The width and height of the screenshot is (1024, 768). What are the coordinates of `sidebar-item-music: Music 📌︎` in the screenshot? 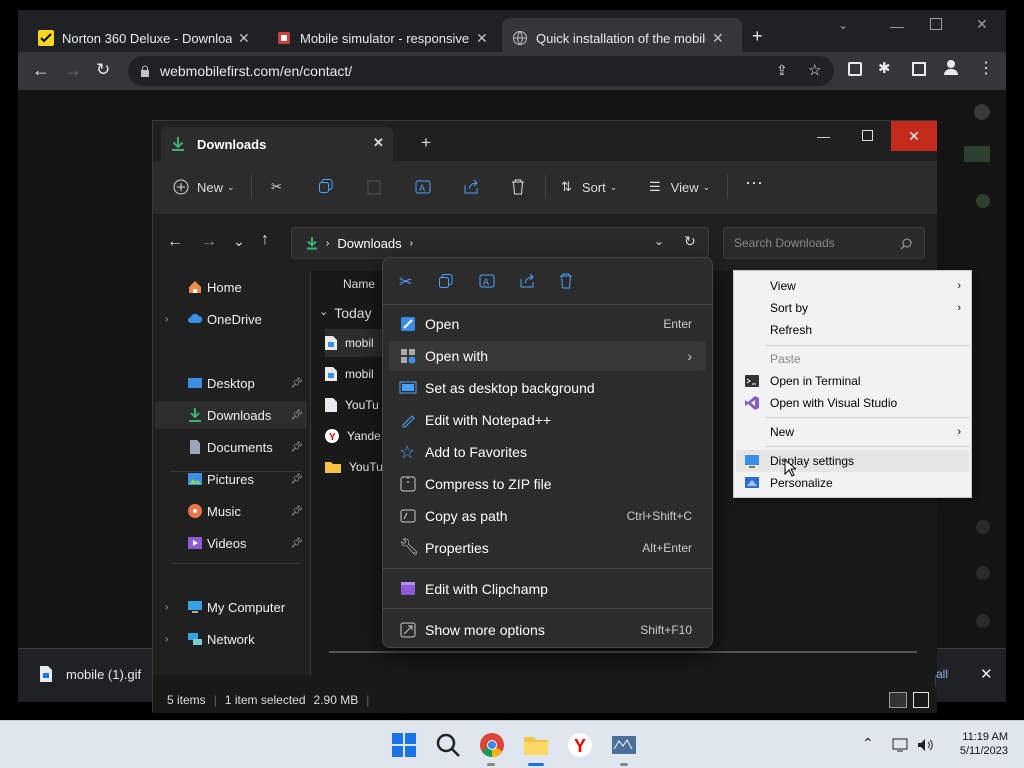 It's located at (231, 511).